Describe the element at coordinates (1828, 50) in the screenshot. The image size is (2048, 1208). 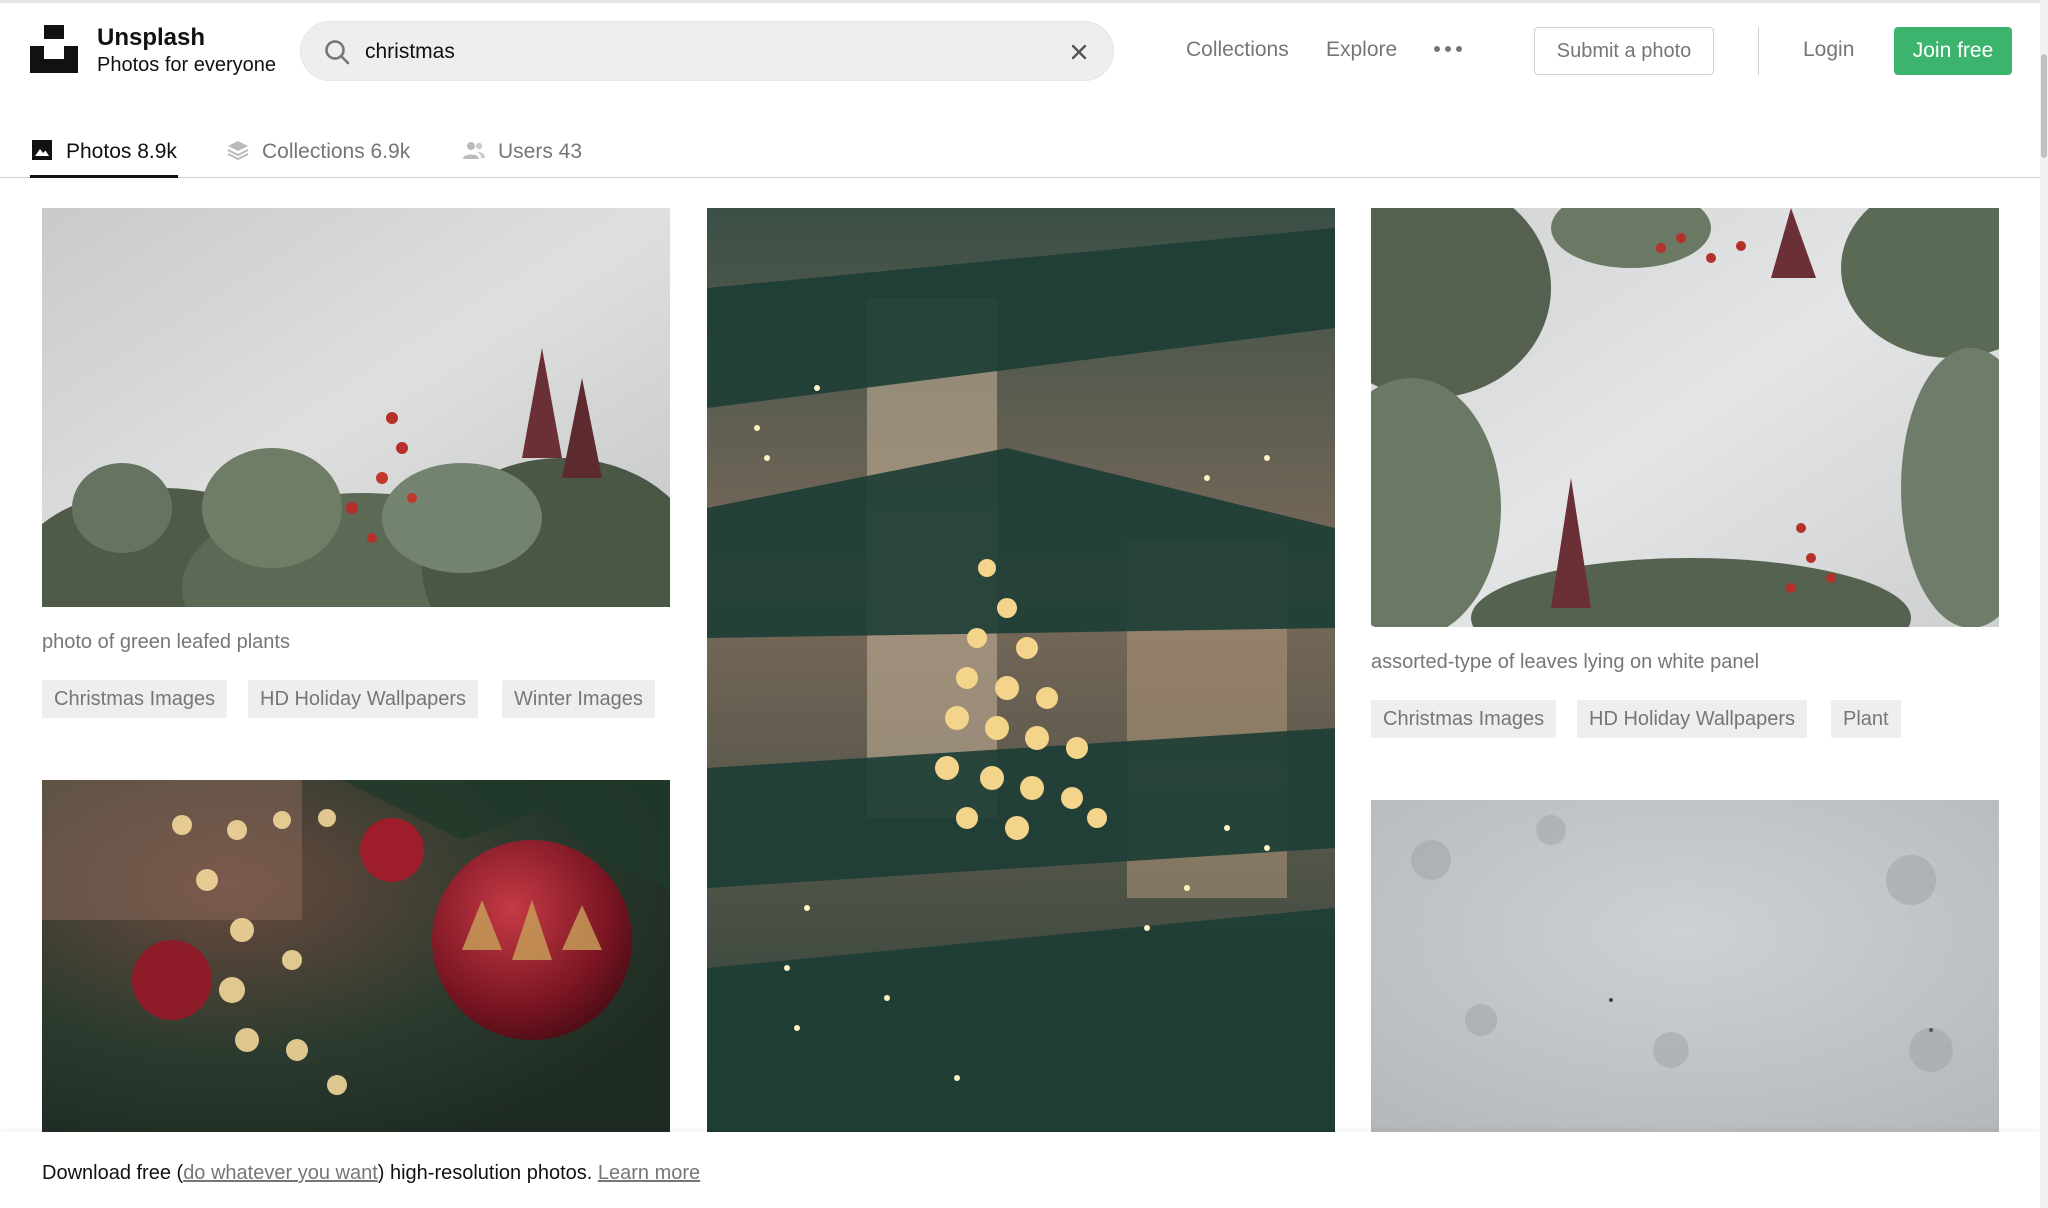
I see `login-link: Login` at that location.